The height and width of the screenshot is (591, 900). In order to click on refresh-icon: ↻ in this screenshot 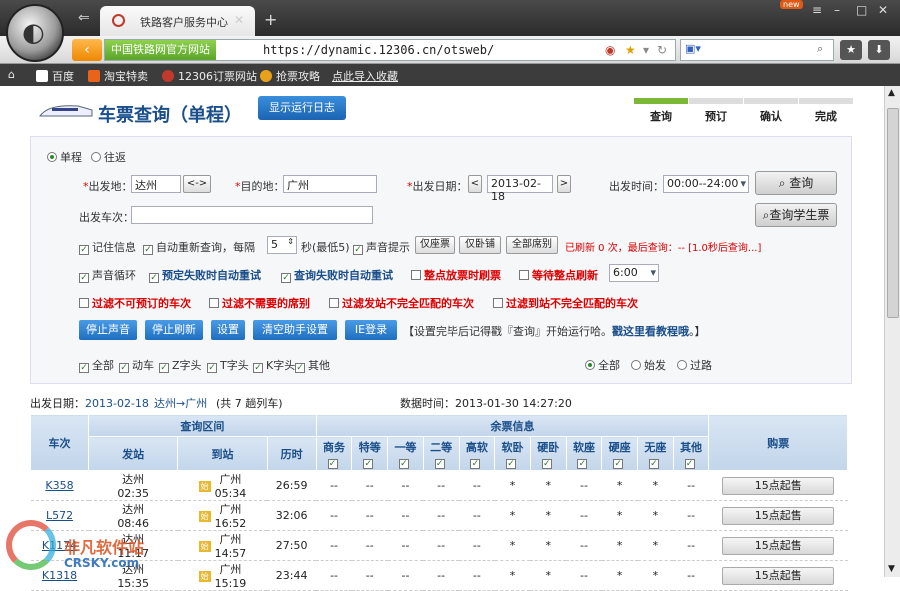, I will do `click(662, 50)`.